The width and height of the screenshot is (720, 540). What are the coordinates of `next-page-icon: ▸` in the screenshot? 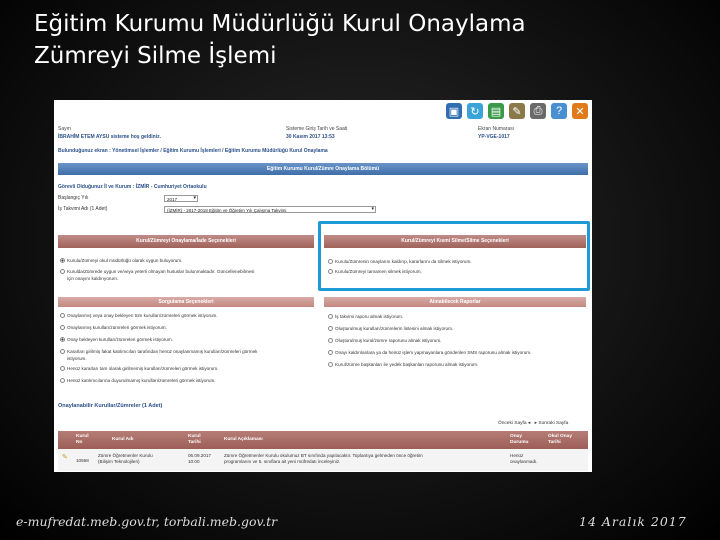 It's located at (536, 423).